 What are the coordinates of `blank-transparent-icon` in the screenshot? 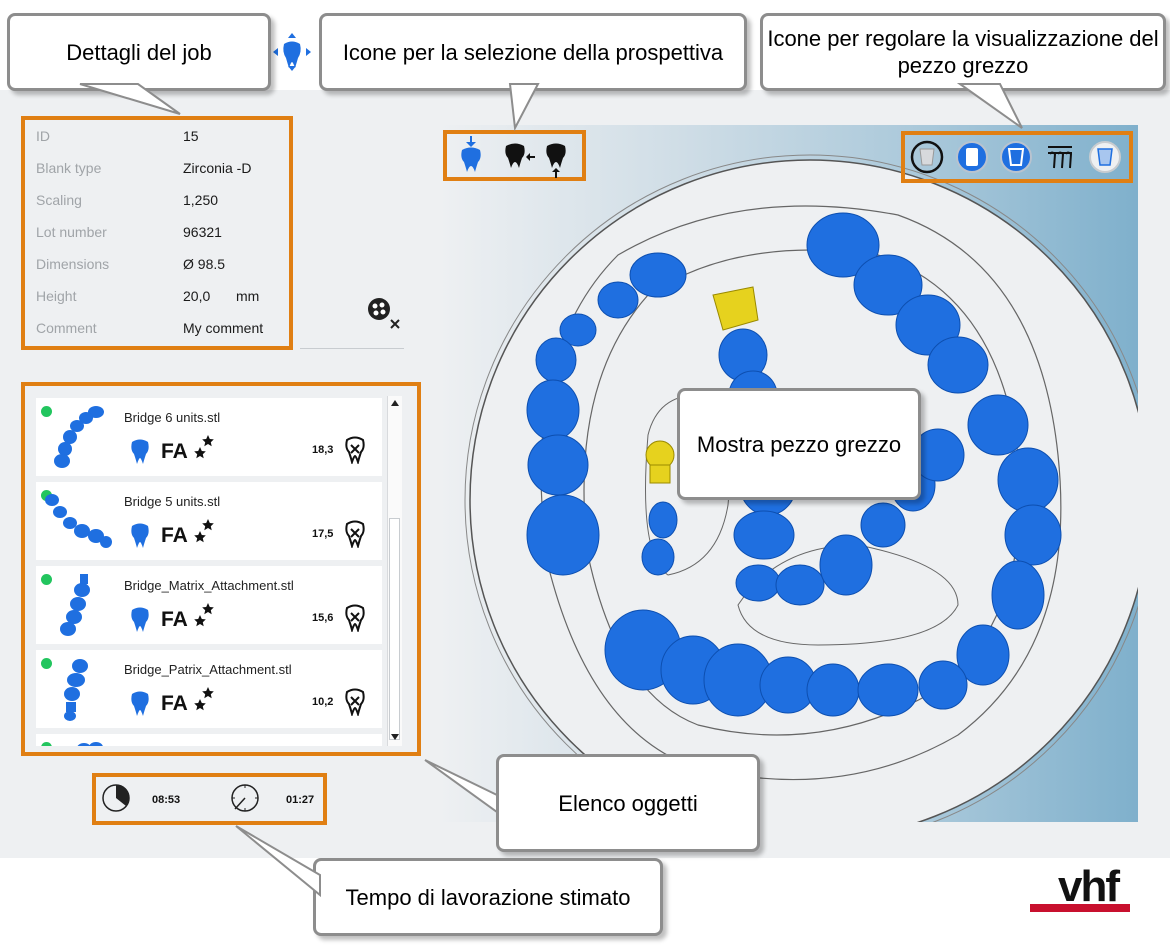 It's located at (1105, 157).